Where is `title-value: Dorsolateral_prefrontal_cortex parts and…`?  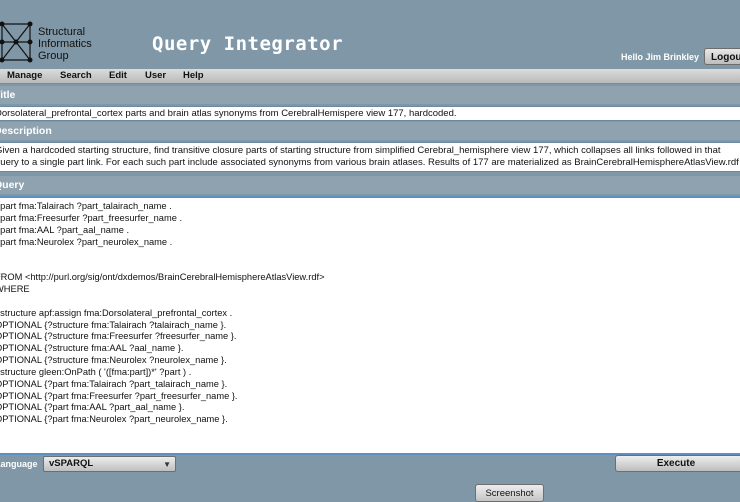 title-value: Dorsolateral_prefrontal_cortex parts and… is located at coordinates (228, 113).